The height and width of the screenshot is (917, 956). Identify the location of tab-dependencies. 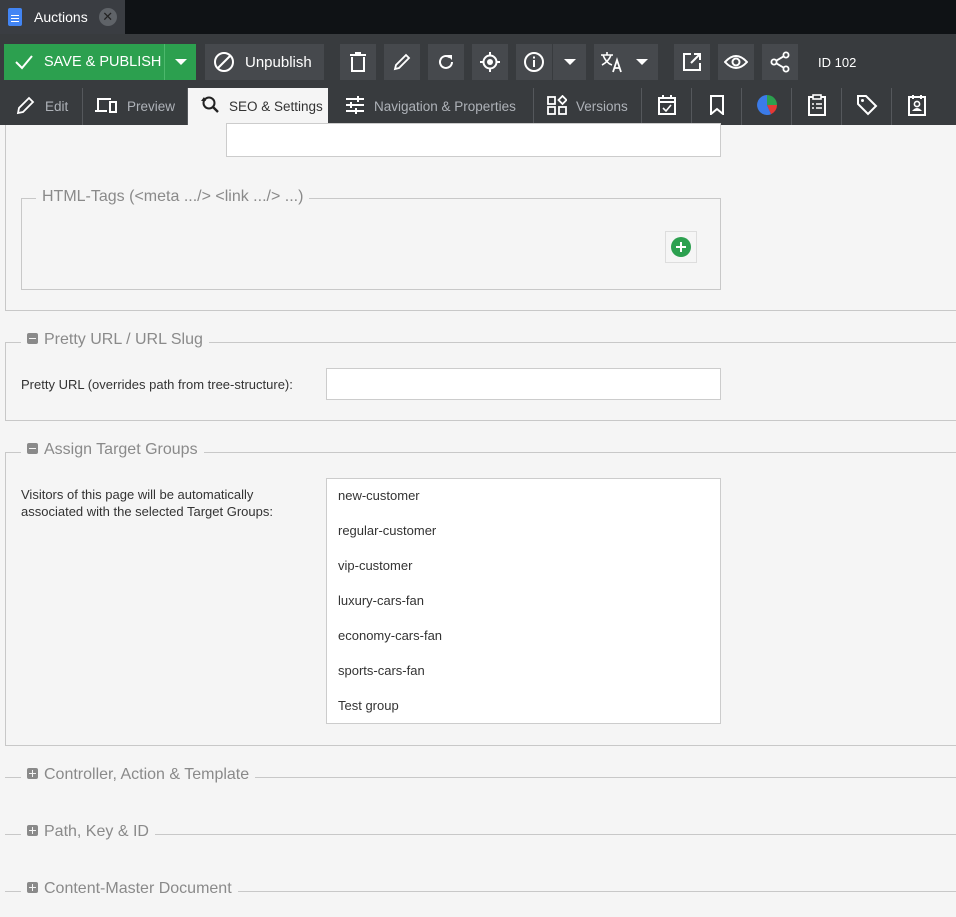
(917, 106).